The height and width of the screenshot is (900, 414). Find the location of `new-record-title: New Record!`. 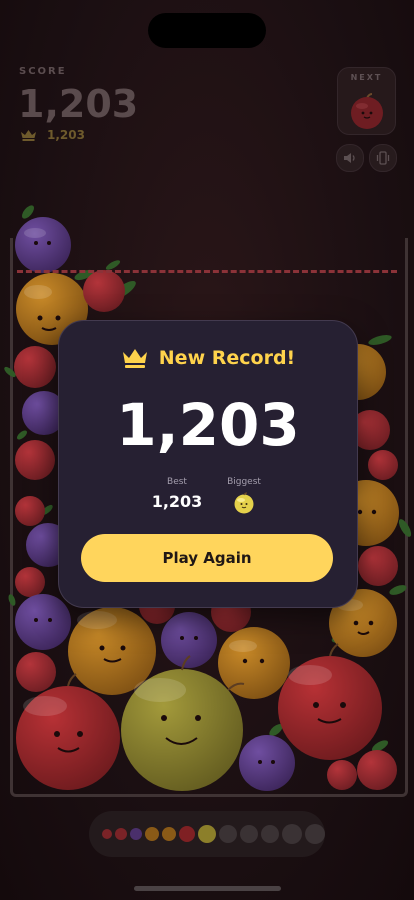

new-record-title: New Record! is located at coordinates (227, 358).